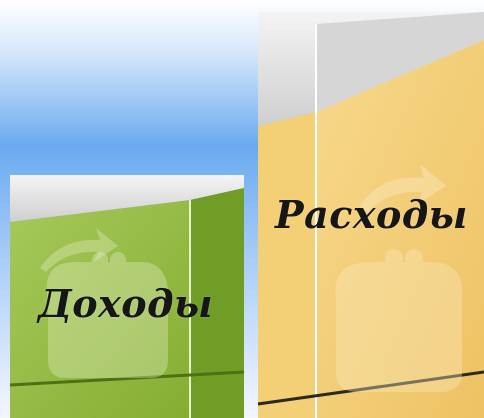 The width and height of the screenshot is (484, 418). I want to click on expense-box-front, so click(287, 265).